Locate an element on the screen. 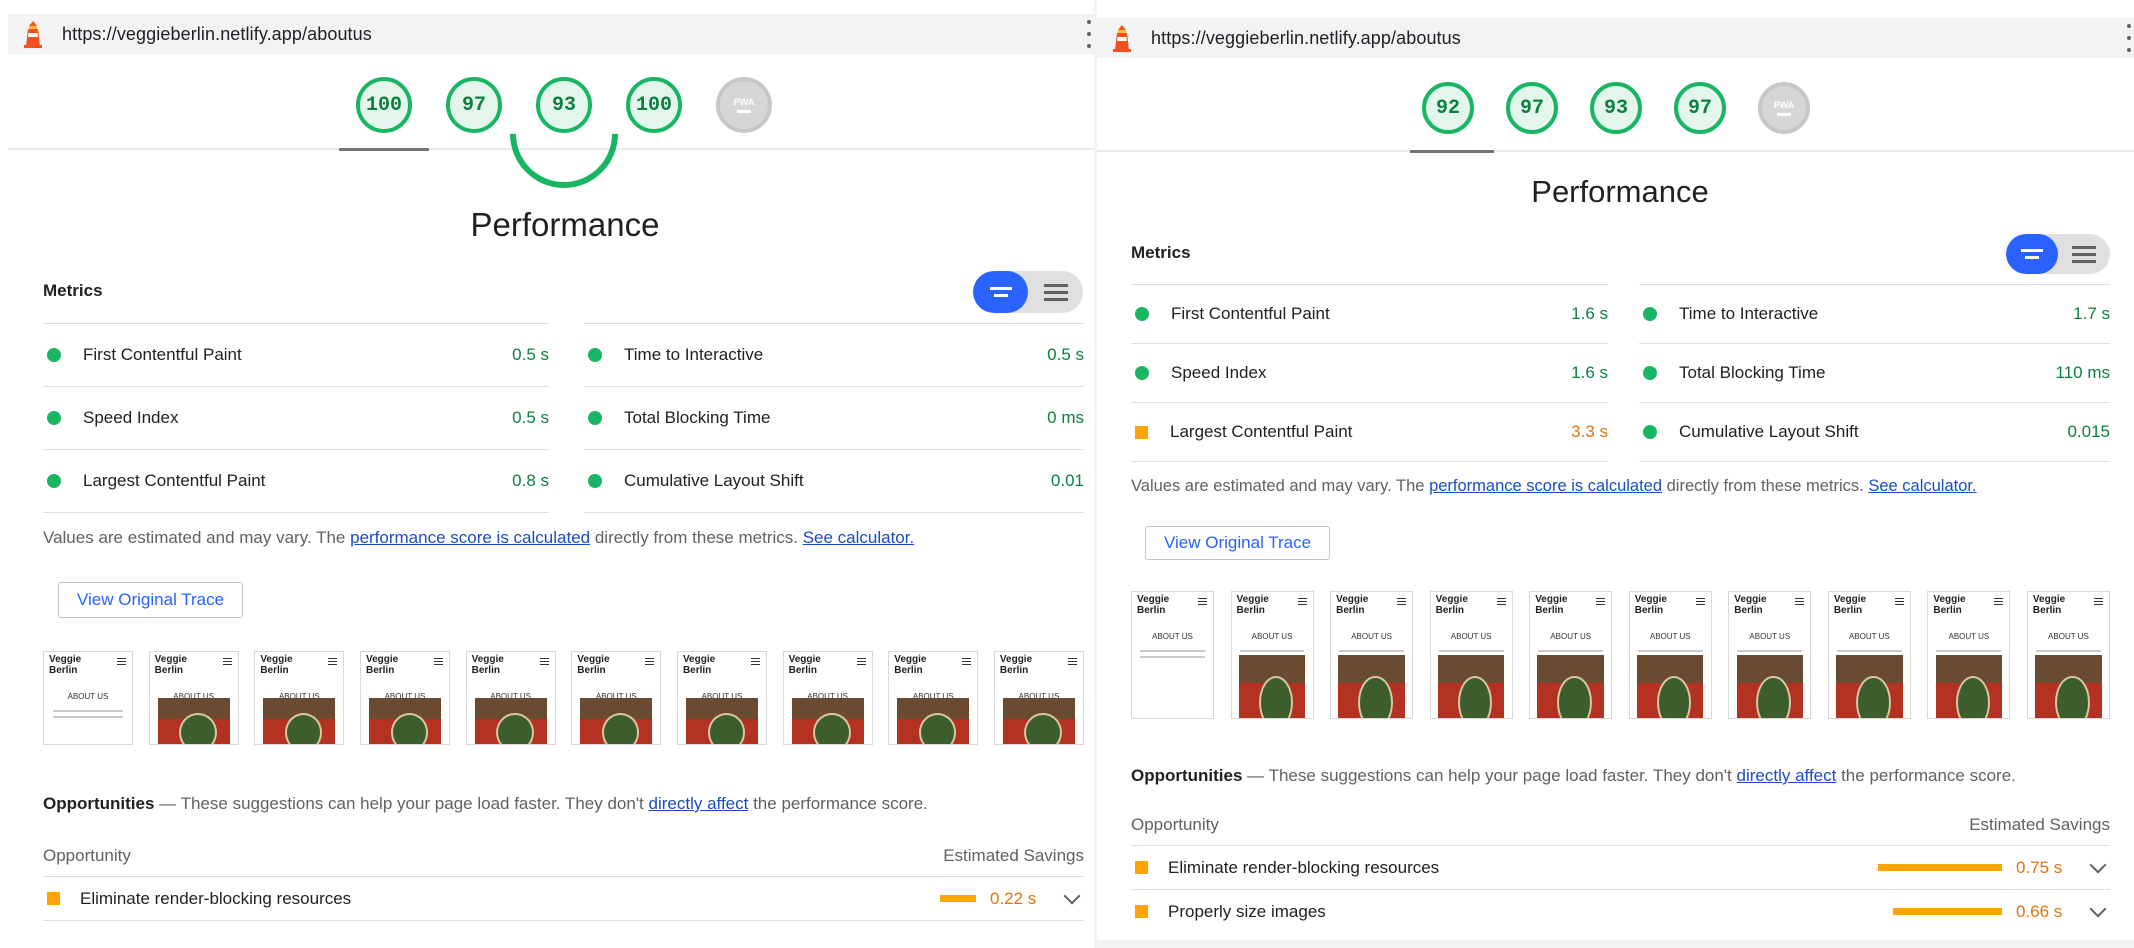 This screenshot has width=2134, height=948. opportunity-row: Properly size images 0.66 s is located at coordinates (1620, 911).